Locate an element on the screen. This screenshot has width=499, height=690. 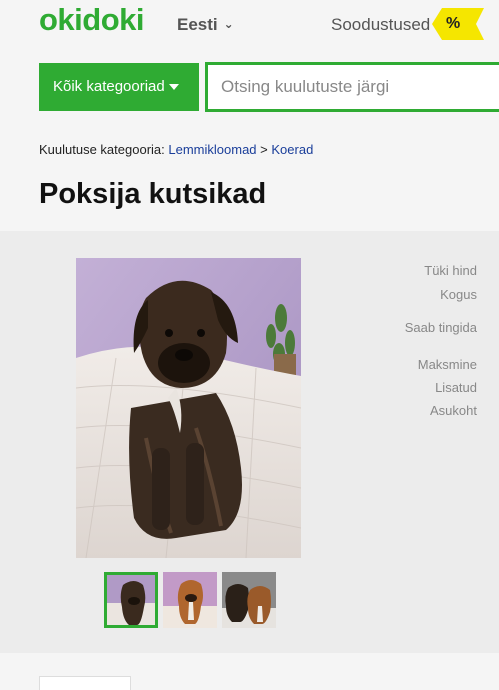
chevron-down-icon: ⌄ is located at coordinates (228, 24).